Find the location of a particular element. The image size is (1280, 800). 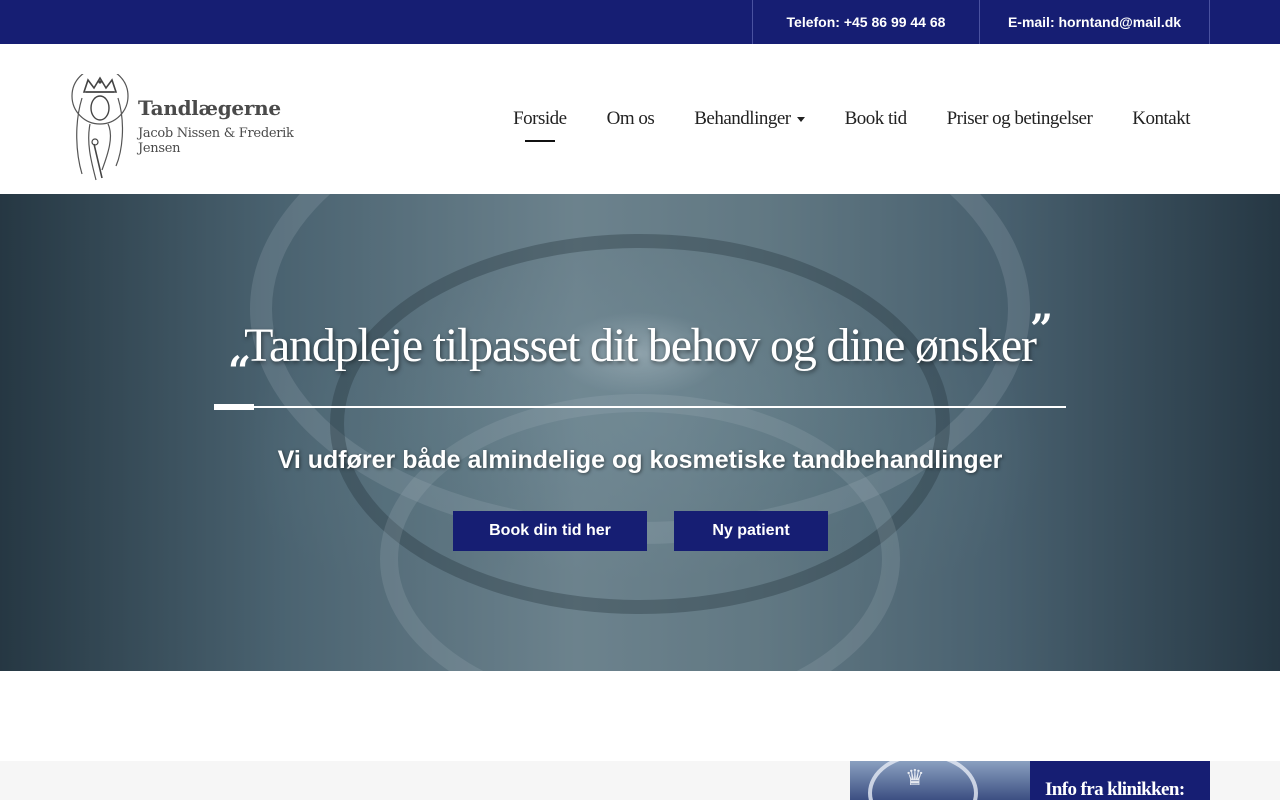

info-panel: Info fra klinikken: is located at coordinates (1120, 780).